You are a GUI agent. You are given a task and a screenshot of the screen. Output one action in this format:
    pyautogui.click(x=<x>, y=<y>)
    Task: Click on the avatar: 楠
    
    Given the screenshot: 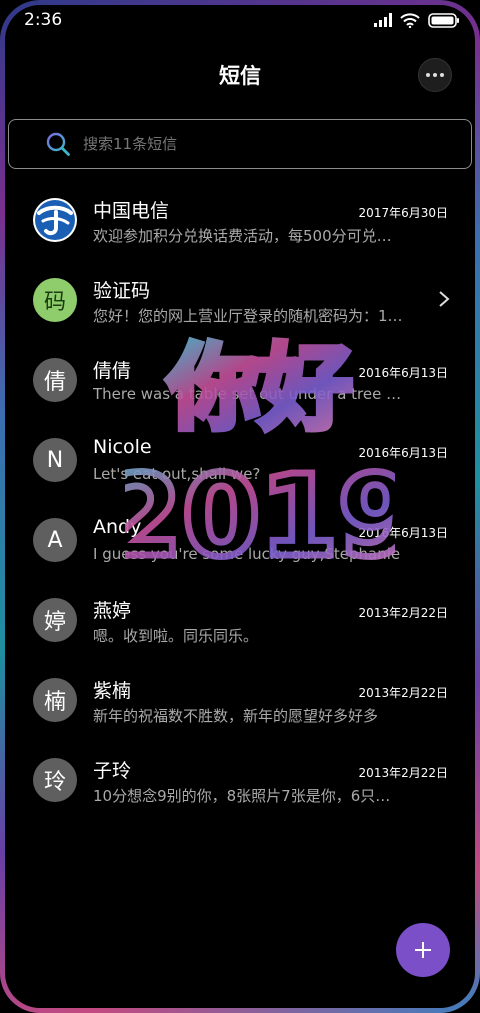 What is the action you would take?
    pyautogui.click(x=55, y=700)
    